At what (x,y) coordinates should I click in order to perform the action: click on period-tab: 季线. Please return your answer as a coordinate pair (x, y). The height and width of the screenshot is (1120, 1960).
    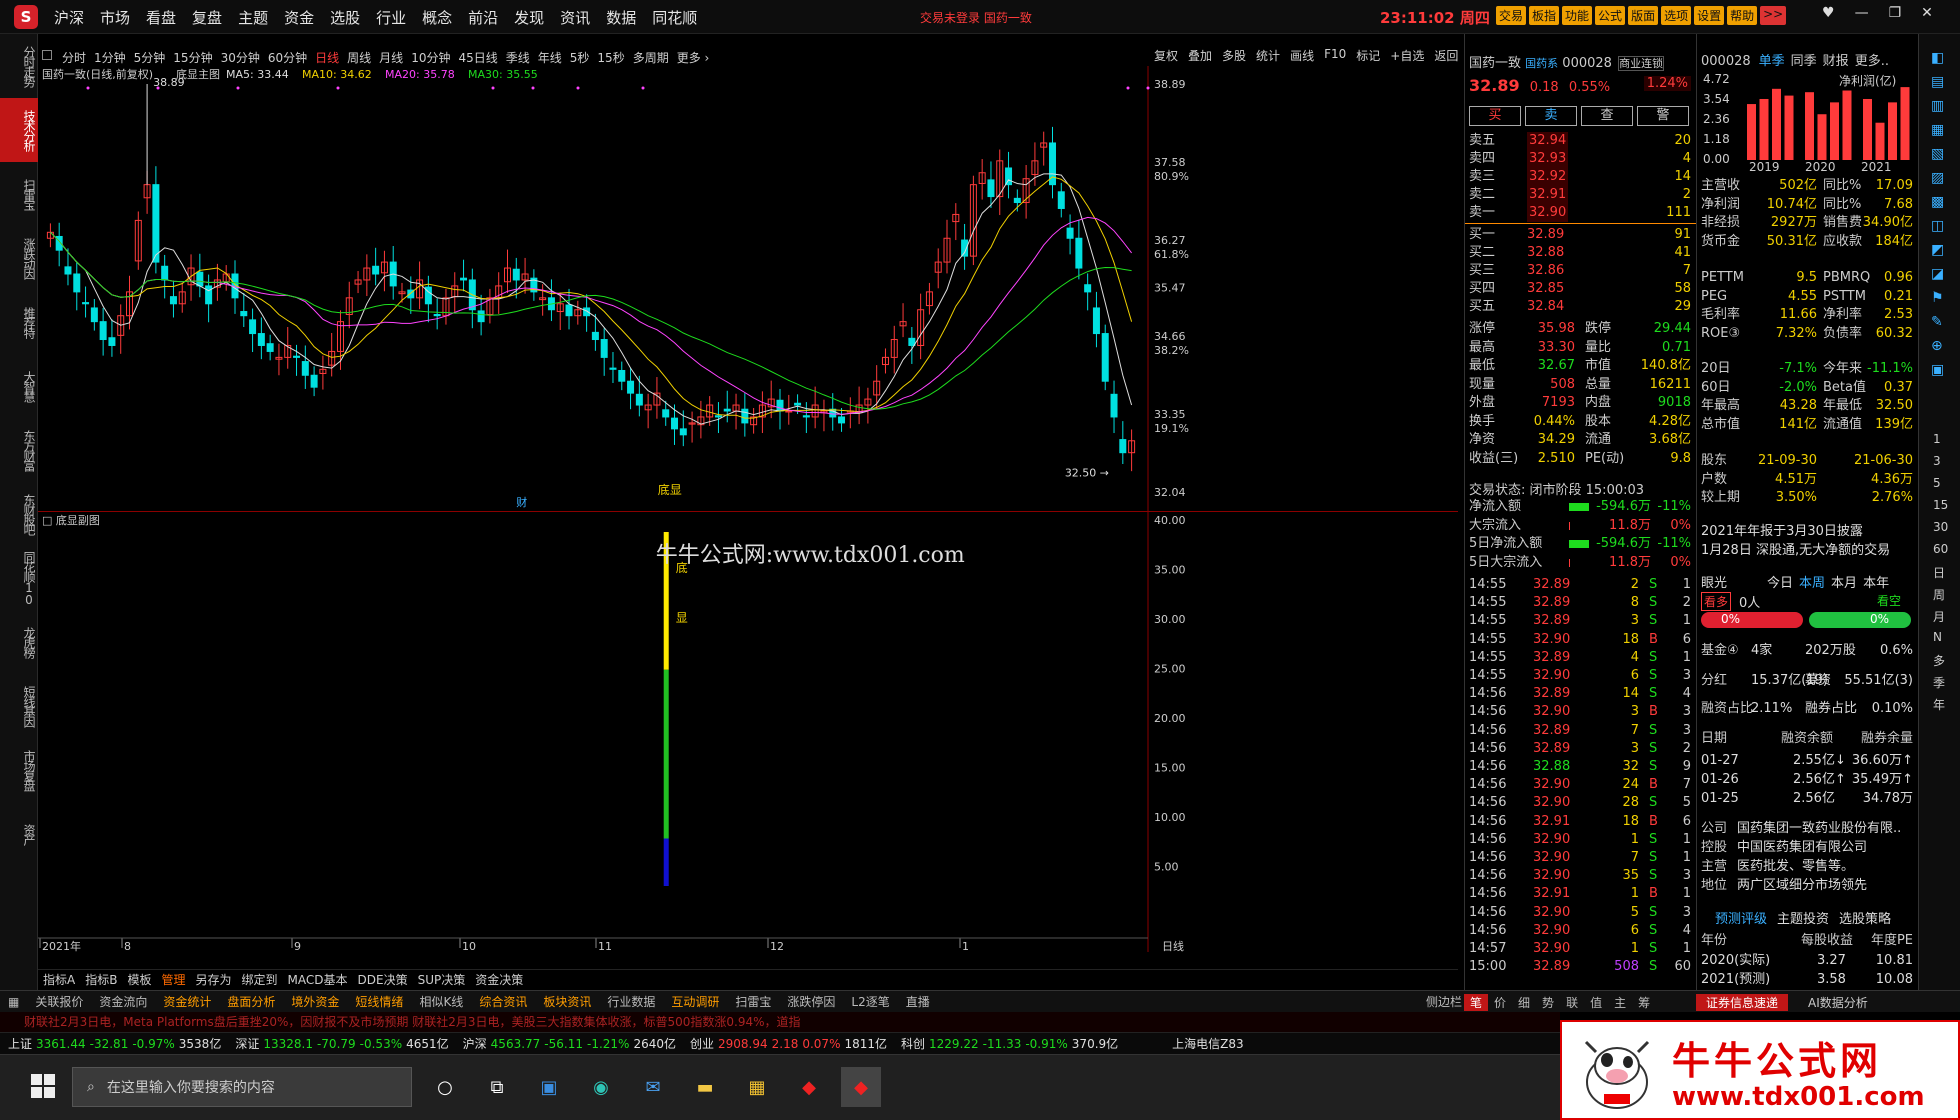
    Looking at the image, I should click on (518, 57).